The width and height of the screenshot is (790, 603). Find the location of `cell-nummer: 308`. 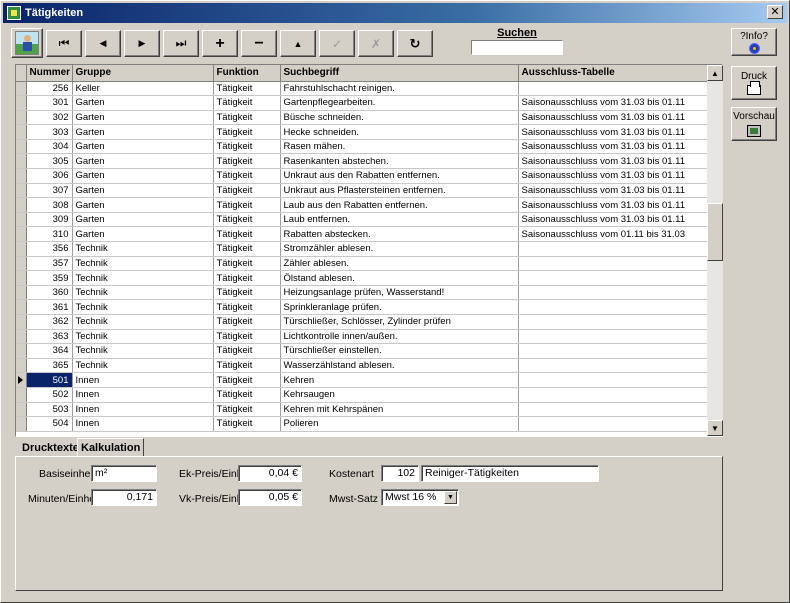

cell-nummer: 308 is located at coordinates (49, 205).